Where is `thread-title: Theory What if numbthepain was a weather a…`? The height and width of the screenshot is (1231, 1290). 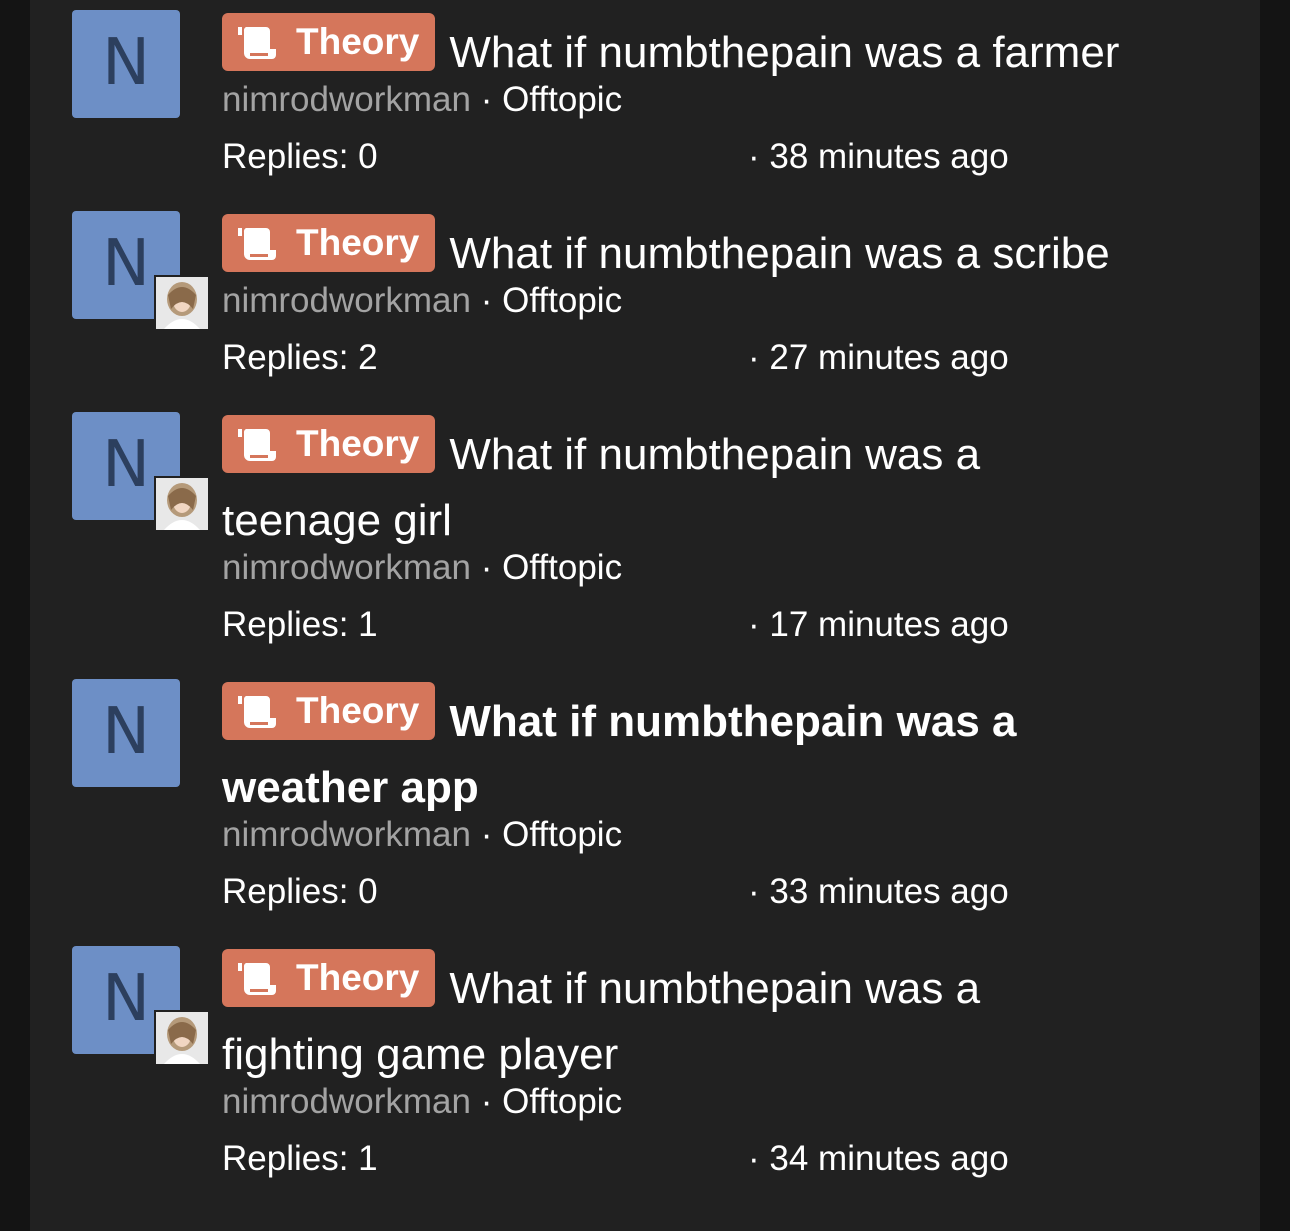 thread-title: Theory What if numbthepain was a weather a… is located at coordinates (722, 751).